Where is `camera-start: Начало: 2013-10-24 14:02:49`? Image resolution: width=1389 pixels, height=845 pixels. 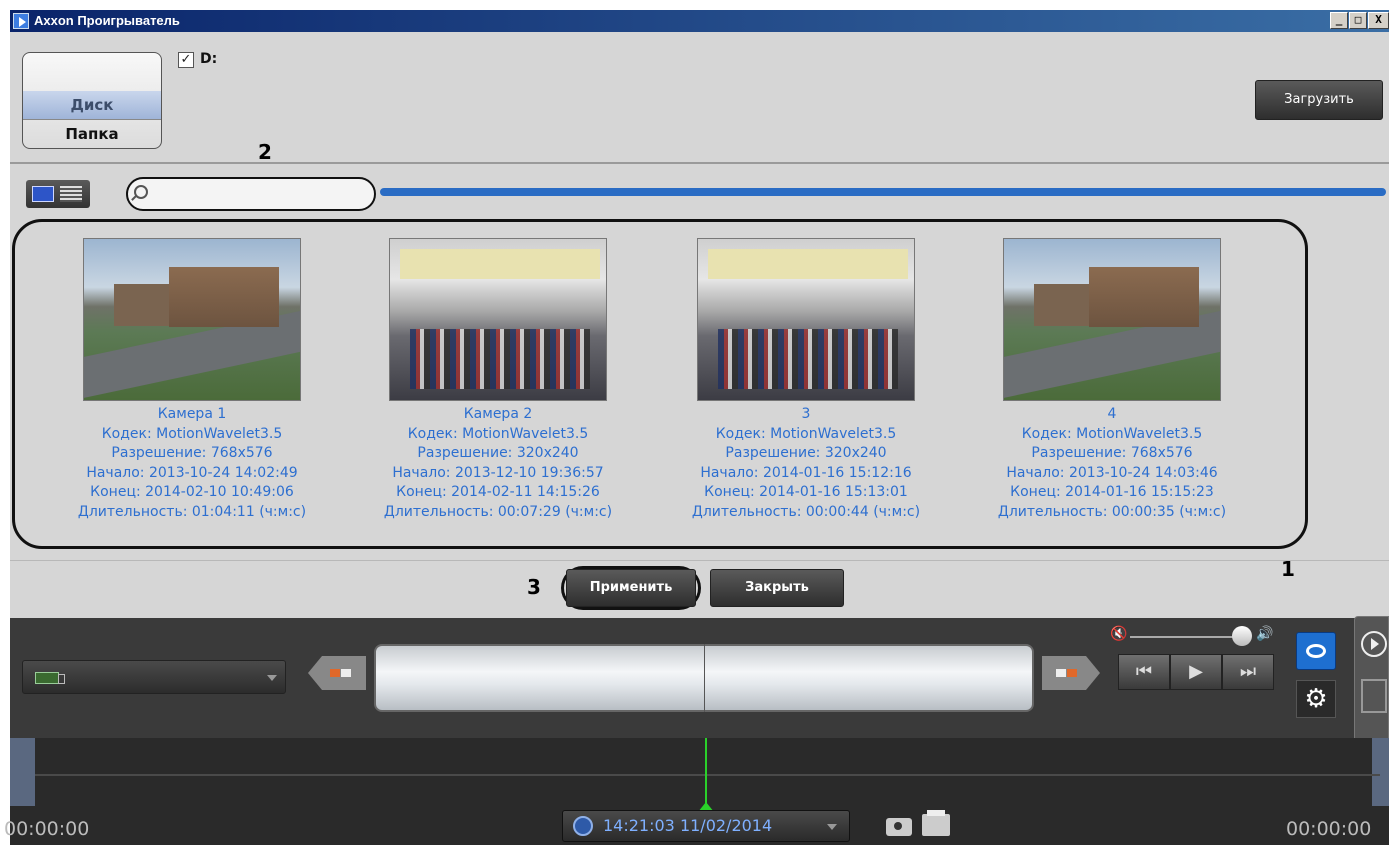 camera-start: Начало: 2013-10-24 14:02:49 is located at coordinates (192, 472).